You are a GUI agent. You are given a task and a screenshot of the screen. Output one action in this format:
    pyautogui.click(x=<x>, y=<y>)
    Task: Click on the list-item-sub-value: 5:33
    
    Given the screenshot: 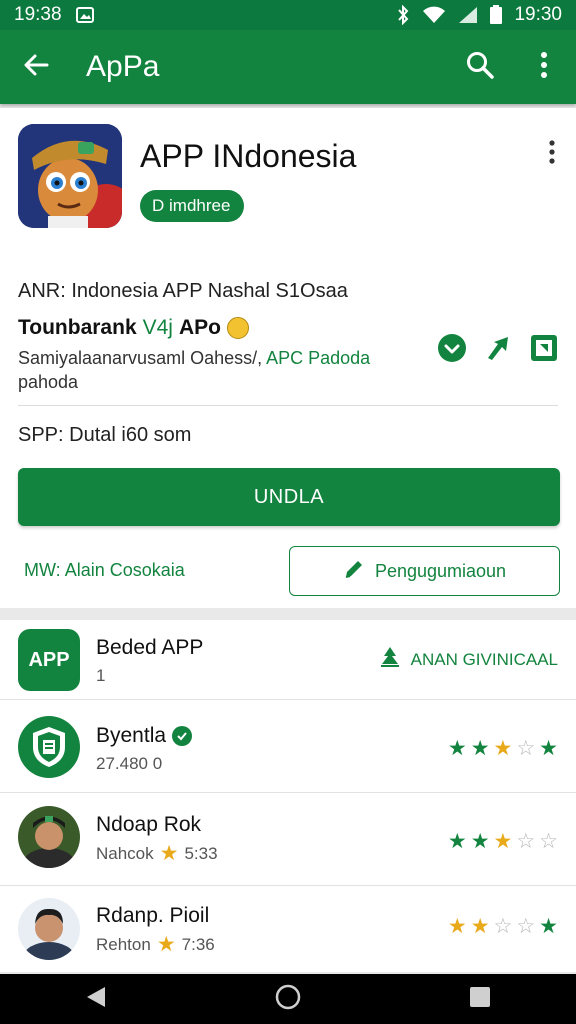 What is the action you would take?
    pyautogui.click(x=201, y=853)
    